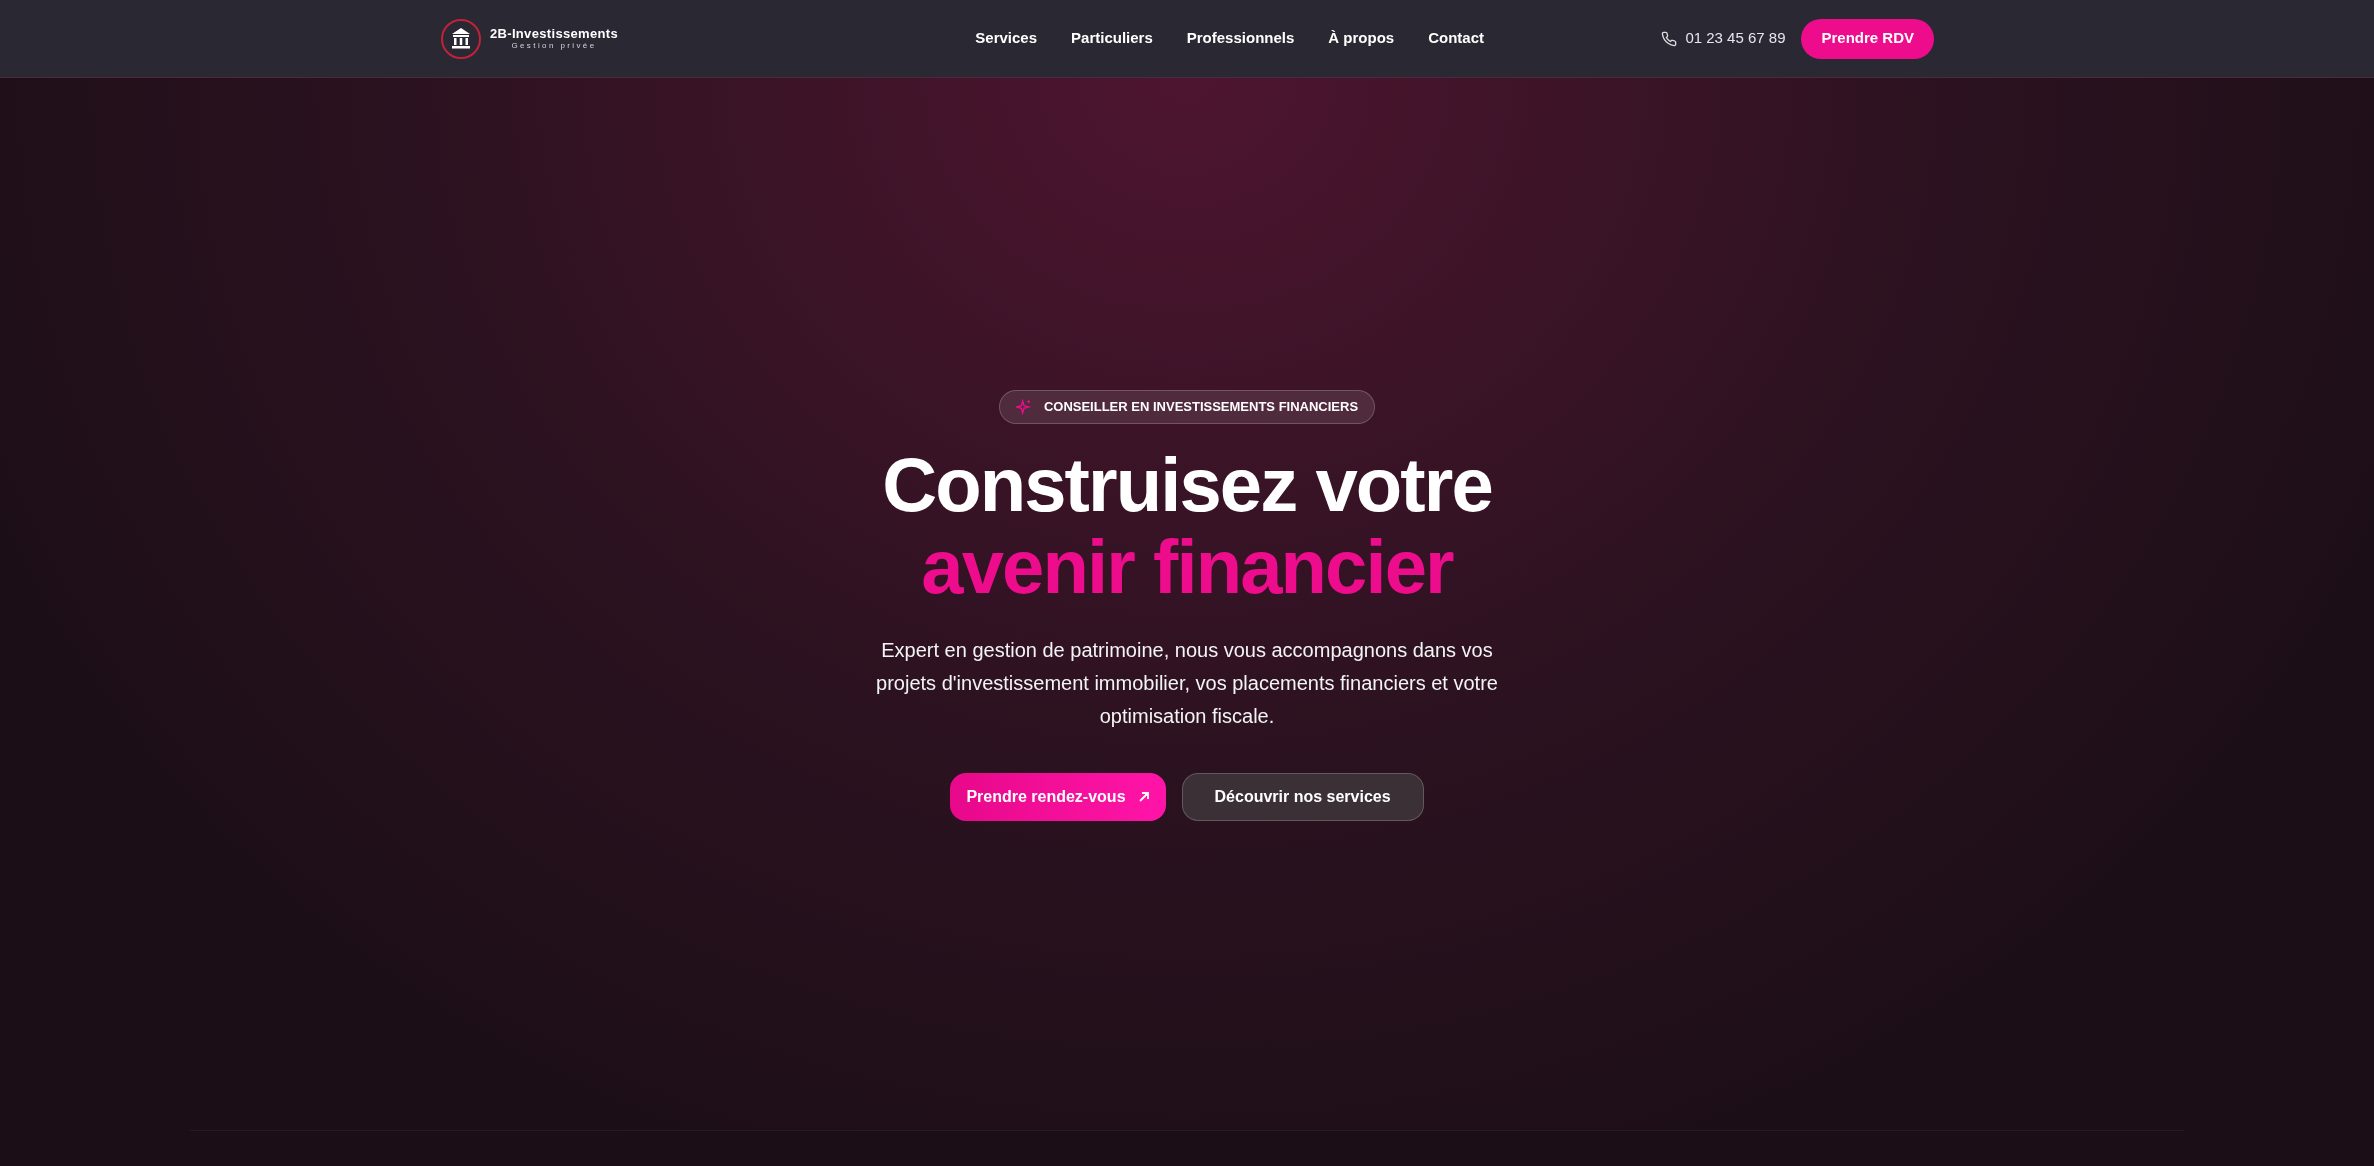 The image size is (2374, 1166). I want to click on arrow-up-right-icon, so click(1143, 797).